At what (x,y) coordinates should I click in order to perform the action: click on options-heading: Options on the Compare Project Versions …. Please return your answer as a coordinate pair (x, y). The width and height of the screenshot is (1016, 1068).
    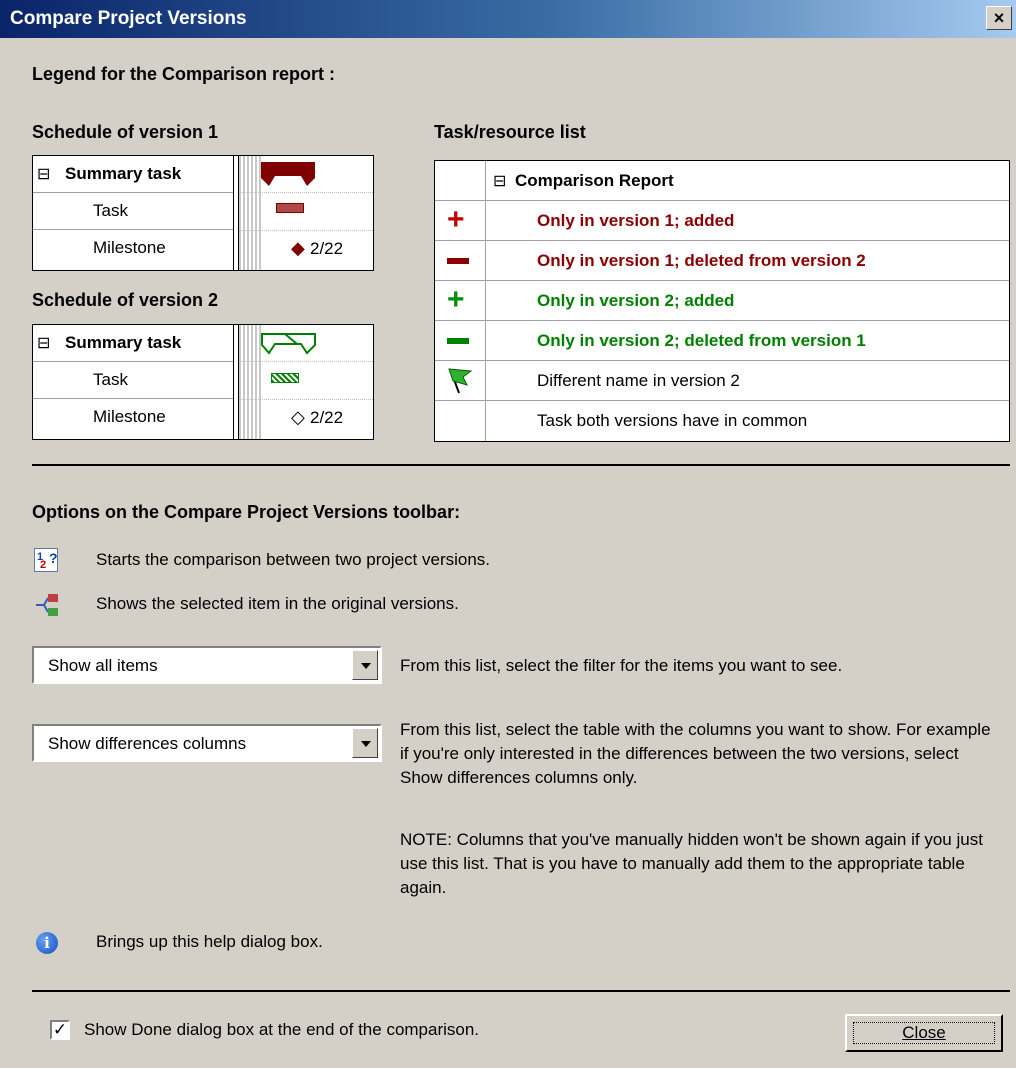
    Looking at the image, I should click on (246, 512).